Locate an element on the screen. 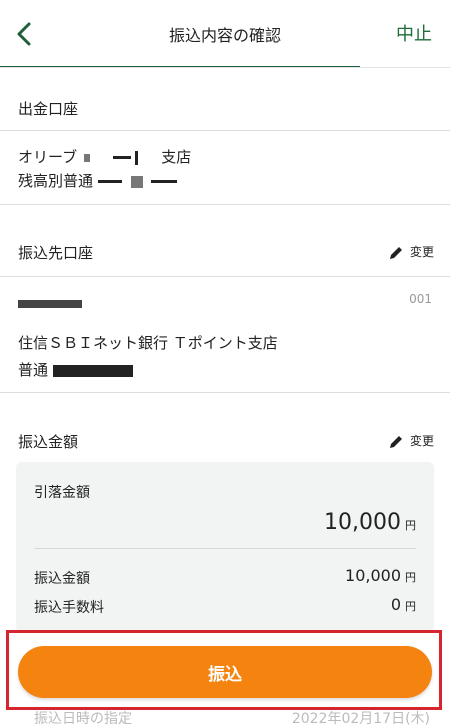 Image resolution: width=450 pixels, height=728 pixels. withdraw-label: 引落金額 is located at coordinates (62, 493).